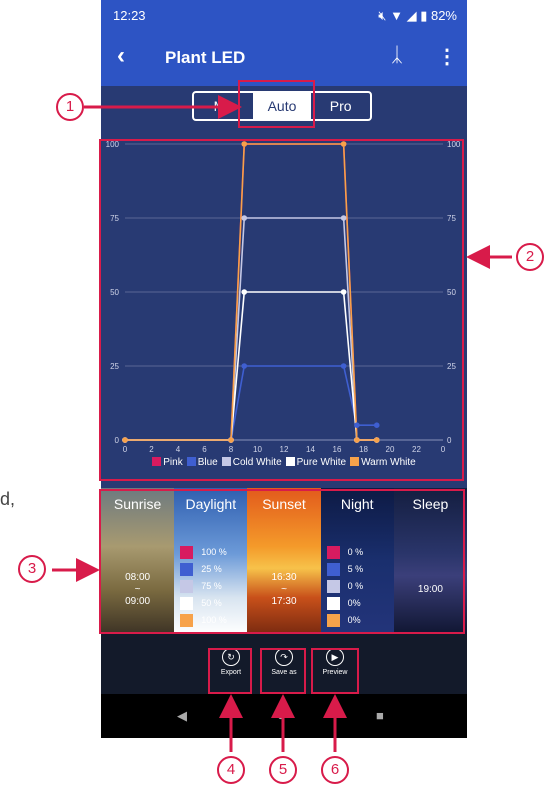 The height and width of the screenshot is (792, 558). I want to click on signal-icon: ◢, so click(411, 15).